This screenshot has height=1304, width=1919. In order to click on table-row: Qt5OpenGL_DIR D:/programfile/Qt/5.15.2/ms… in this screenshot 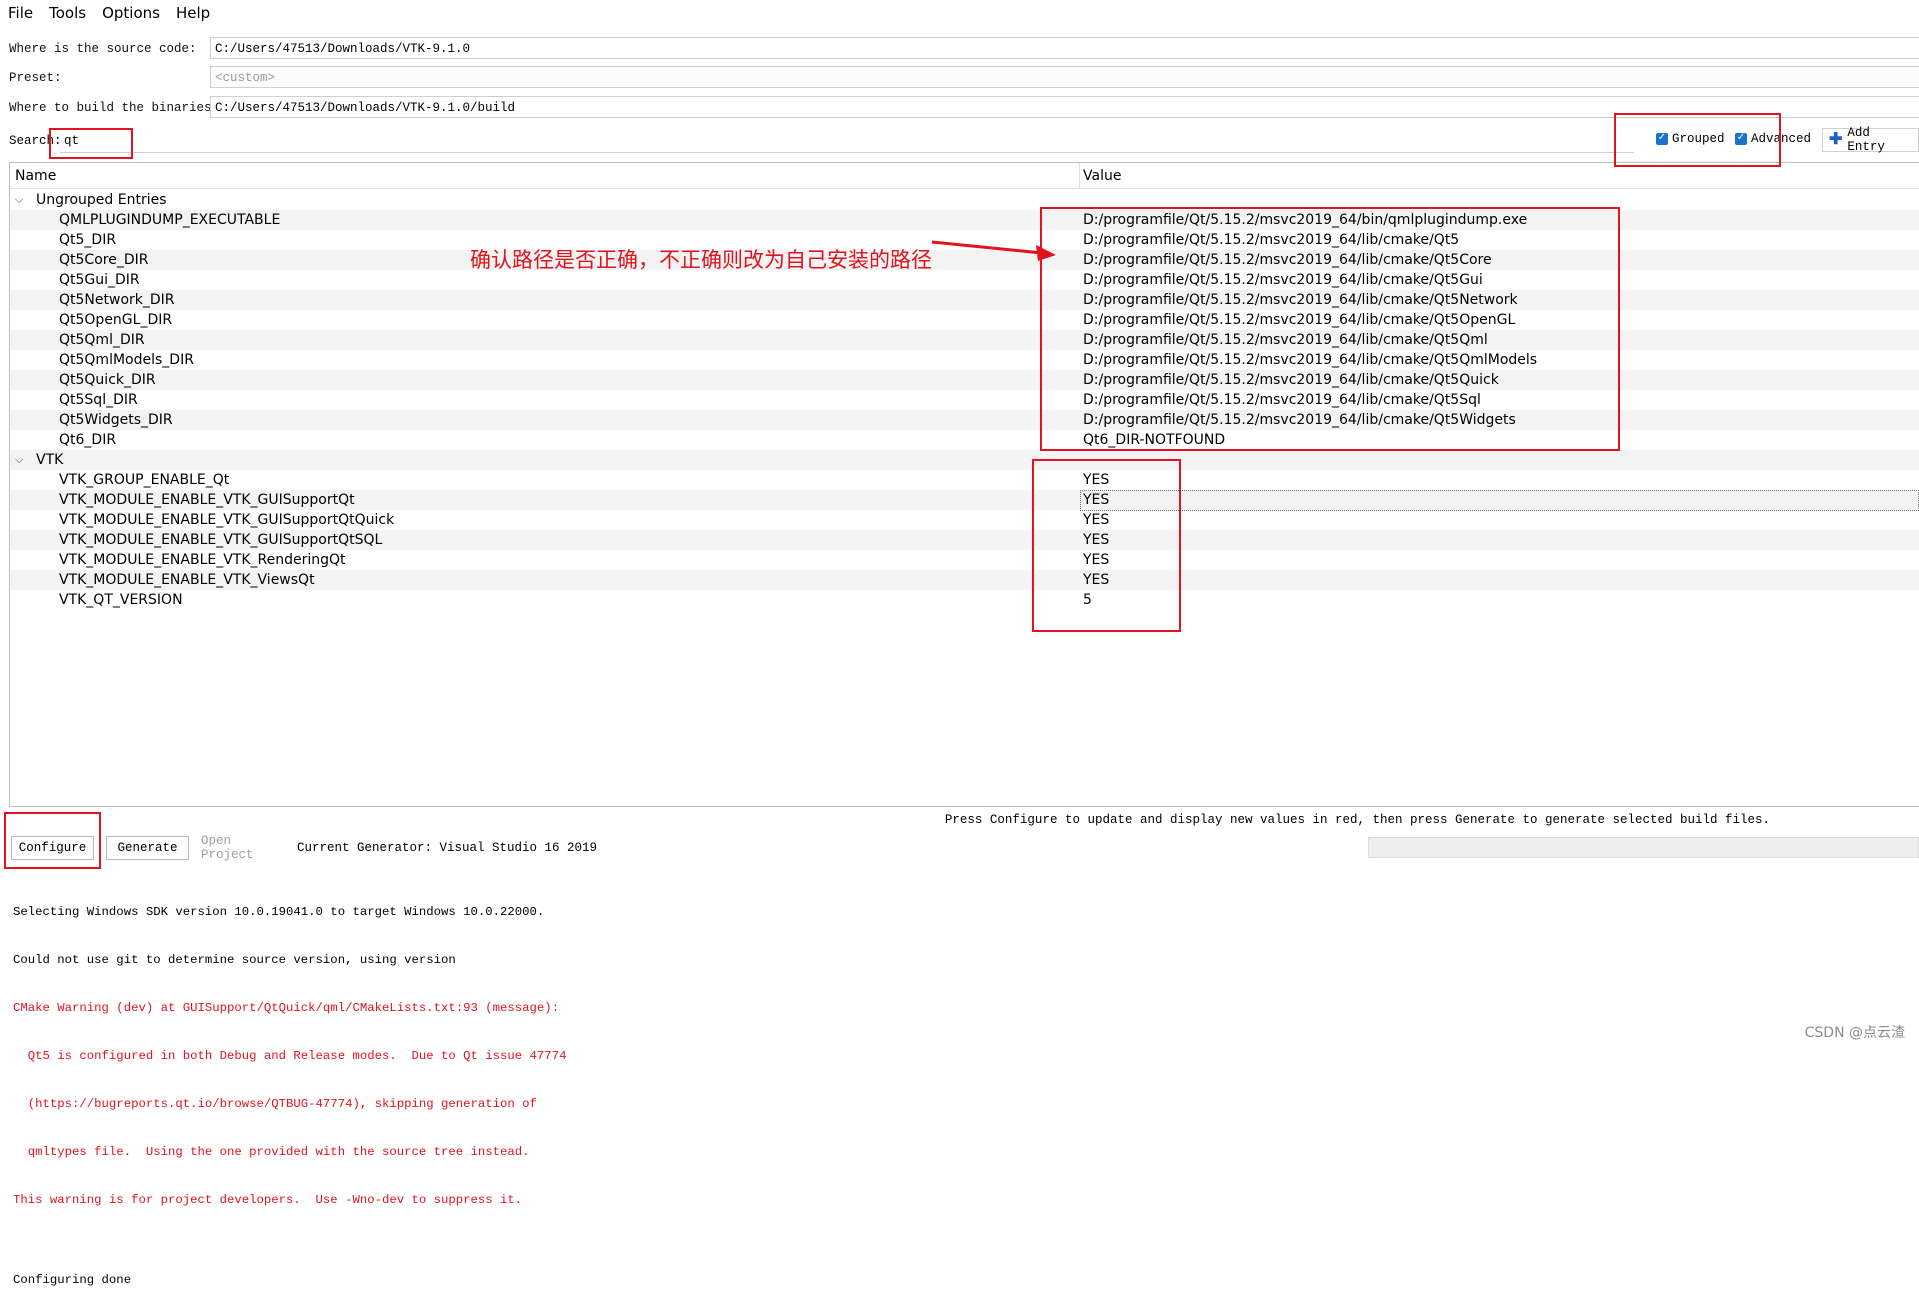, I will do `click(964, 320)`.